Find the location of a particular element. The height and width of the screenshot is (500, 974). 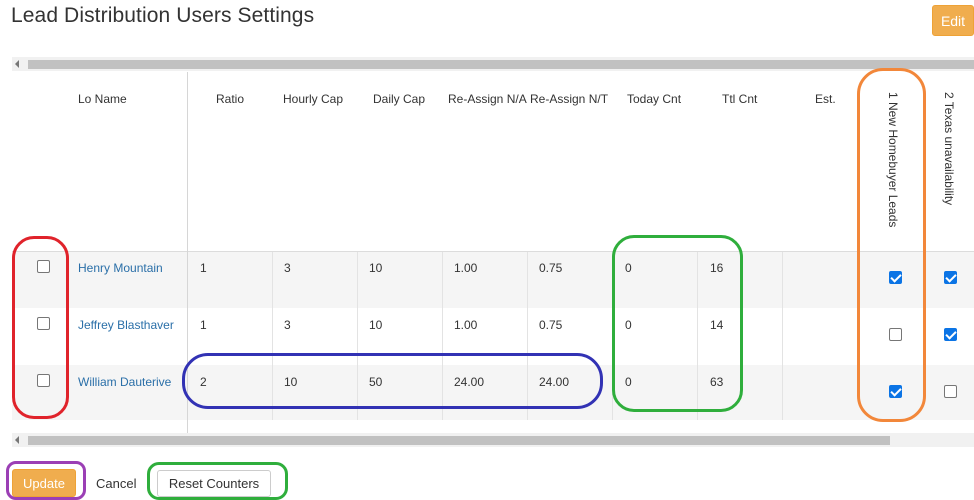

header-est: Est. is located at coordinates (825, 99).